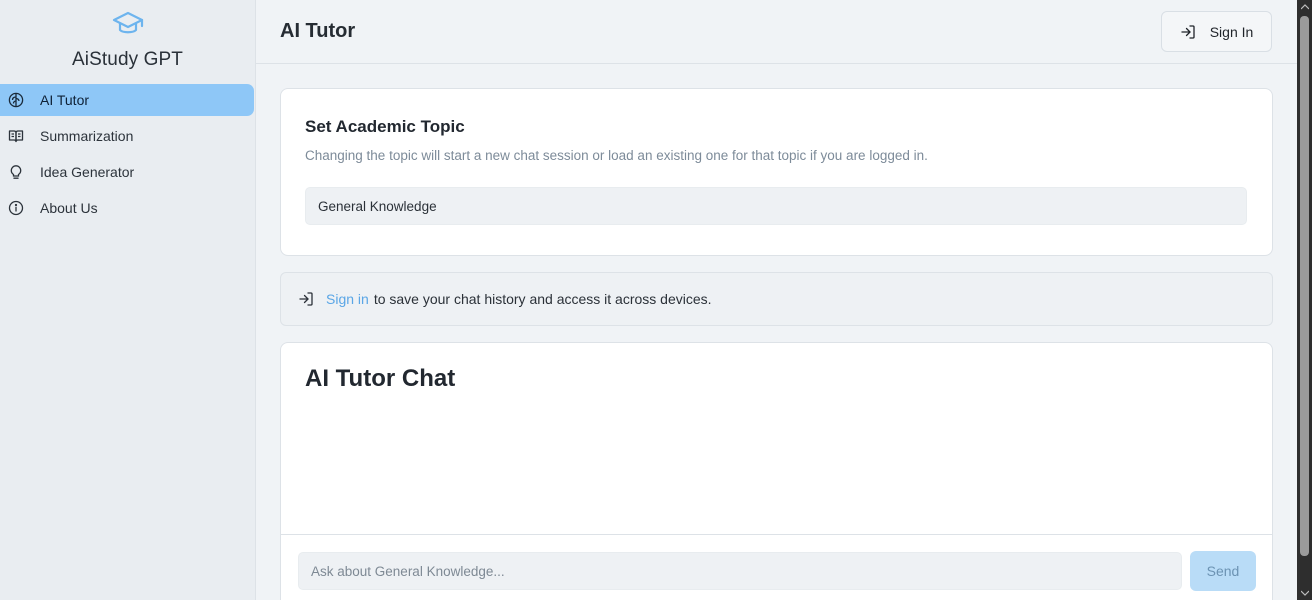 Image resolution: width=1312 pixels, height=600 pixels. I want to click on chat-divider, so click(776, 534).